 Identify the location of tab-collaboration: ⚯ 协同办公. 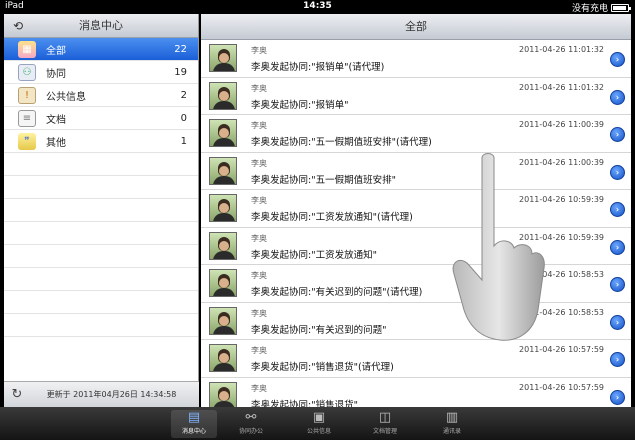
(251, 424).